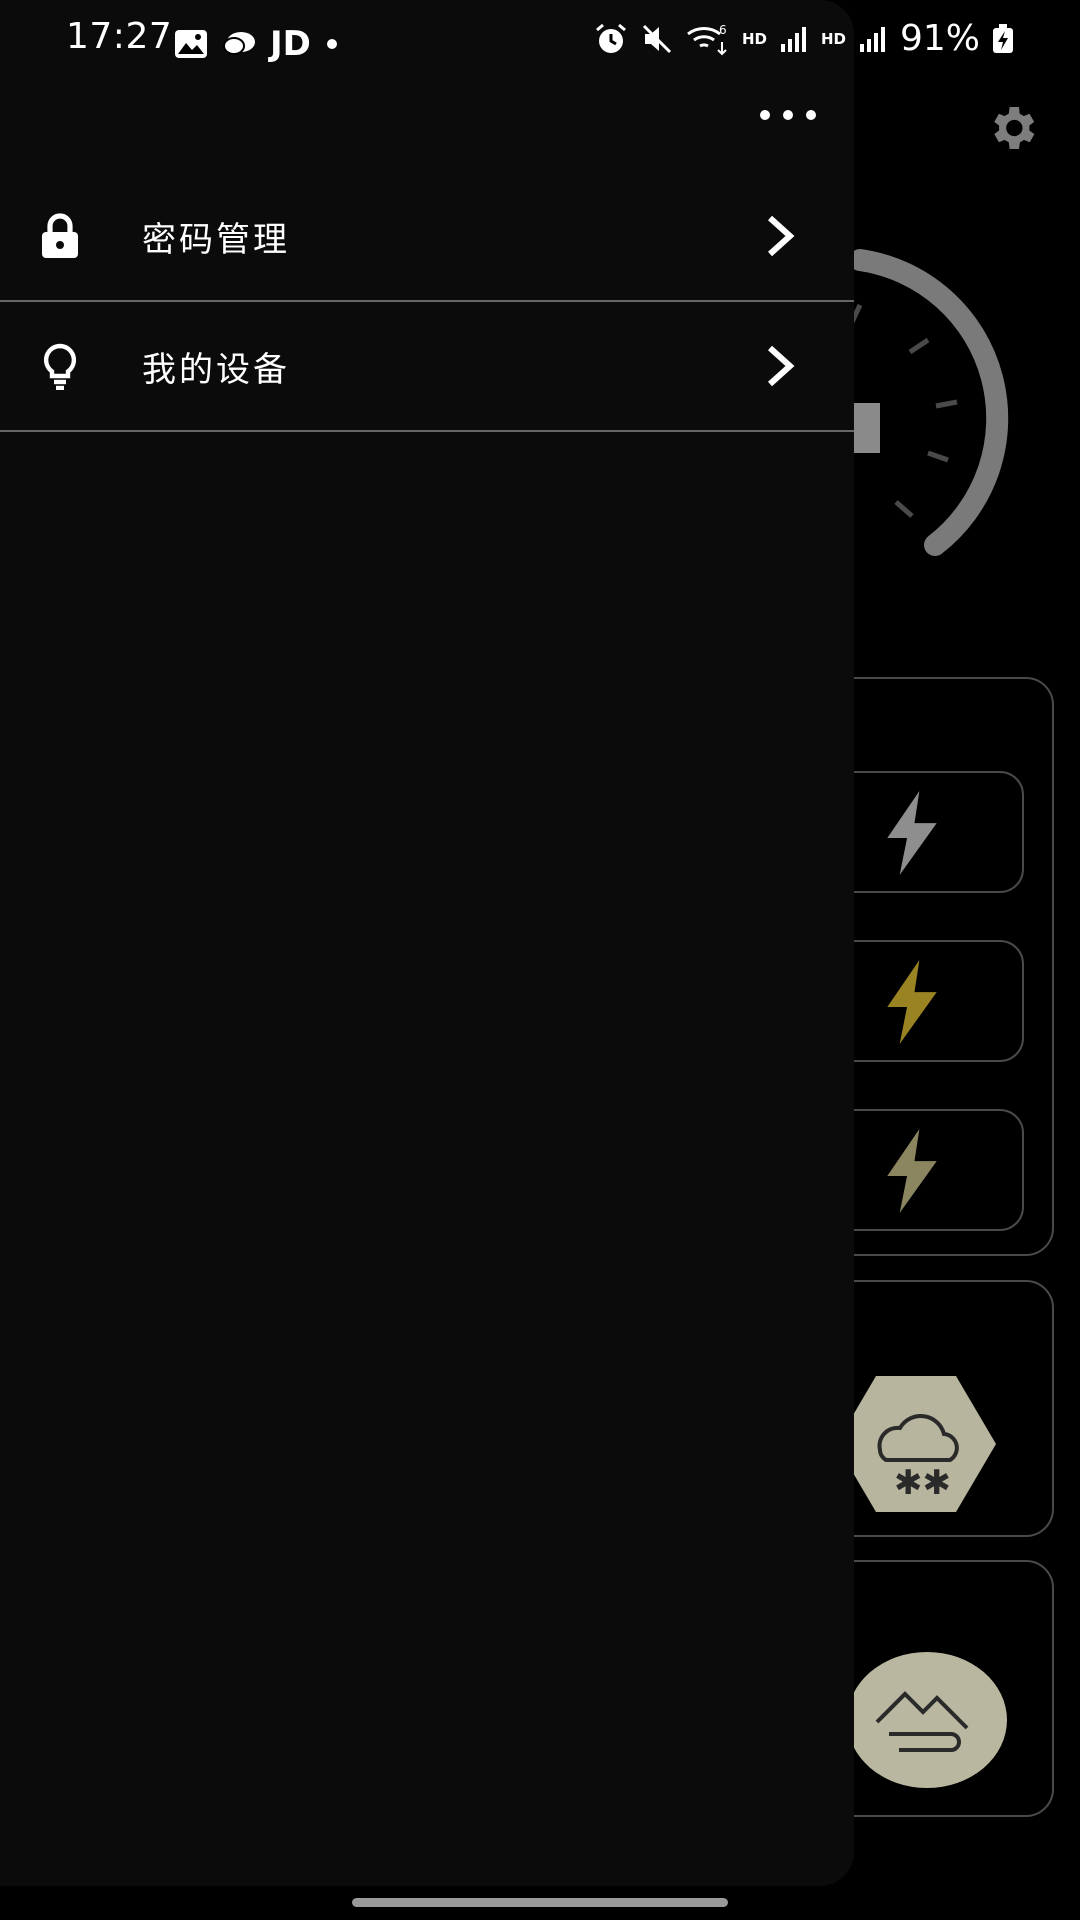  What do you see at coordinates (1012, 128) in the screenshot?
I see `gear-icon` at bounding box center [1012, 128].